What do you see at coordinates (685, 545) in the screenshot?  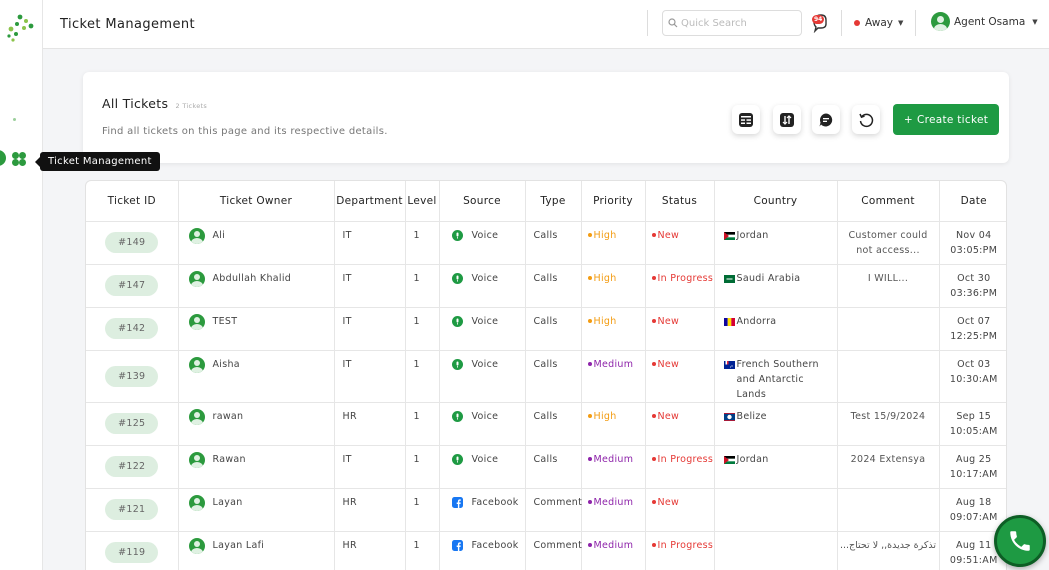 I see `status-label: In Progress` at bounding box center [685, 545].